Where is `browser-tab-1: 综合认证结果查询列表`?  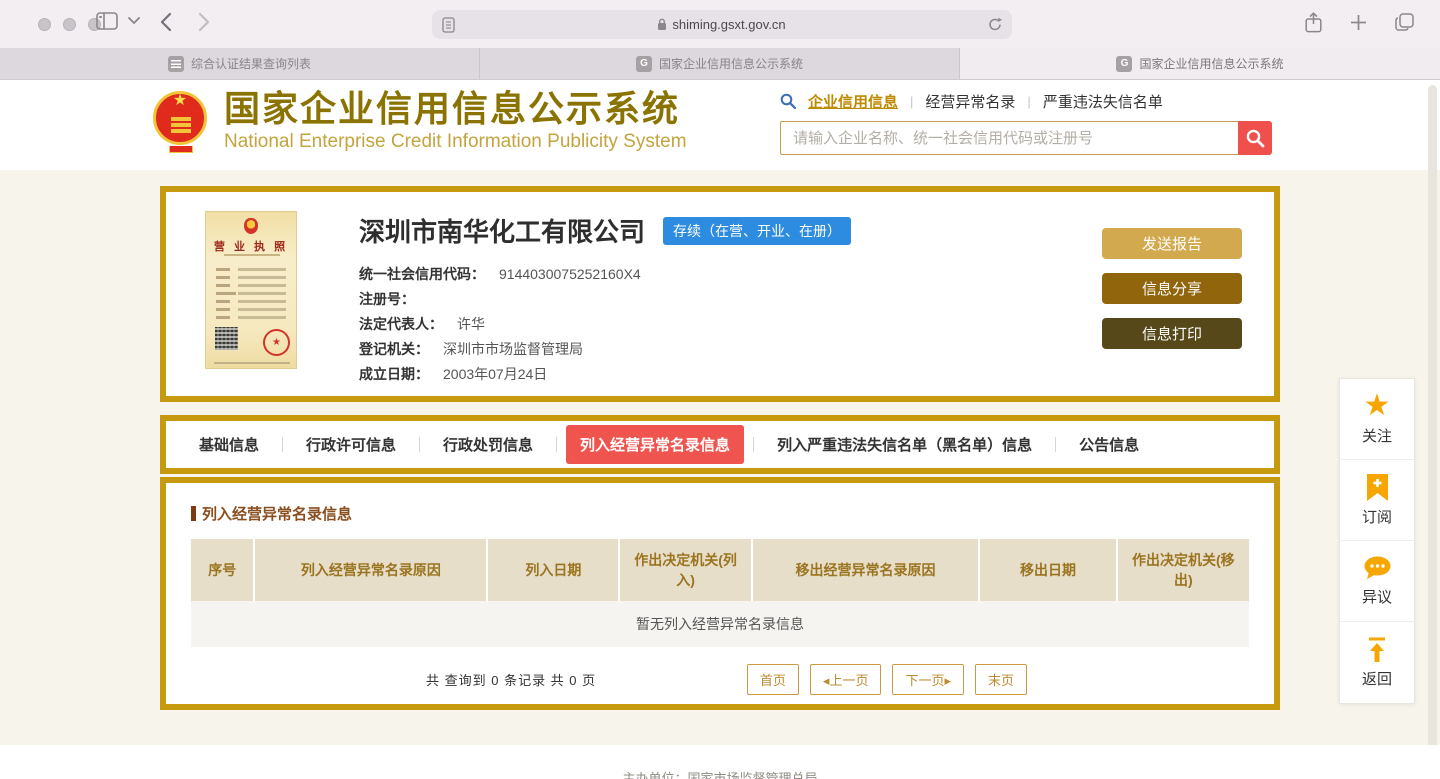
browser-tab-1: 综合认证结果查询列表 is located at coordinates (240, 63).